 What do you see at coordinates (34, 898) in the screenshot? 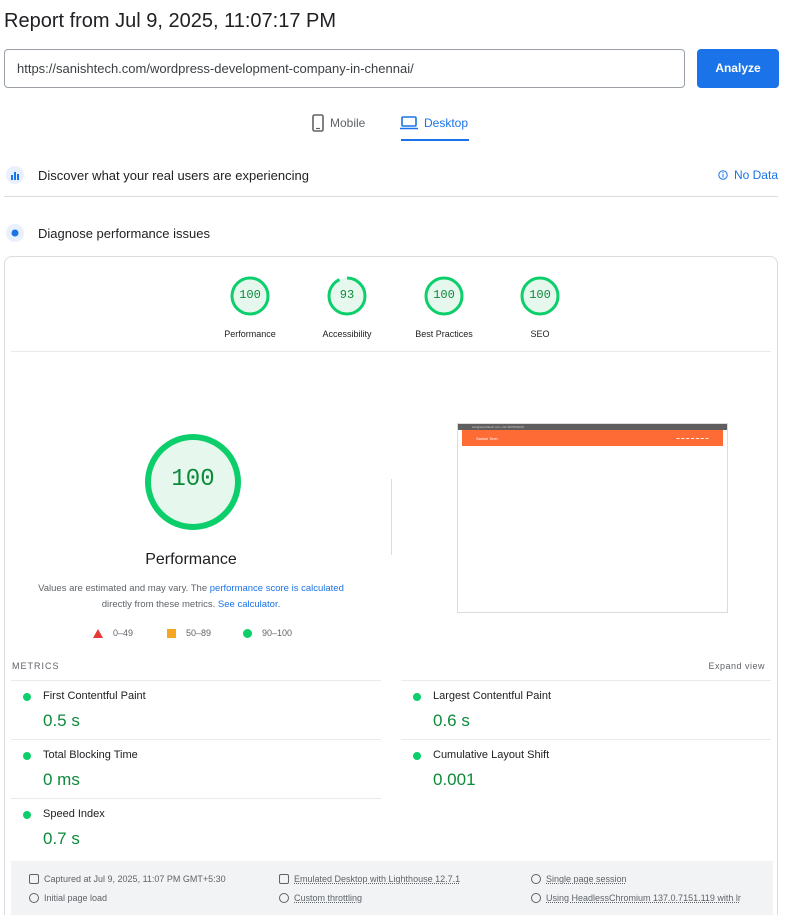
I see `timer-icon` at bounding box center [34, 898].